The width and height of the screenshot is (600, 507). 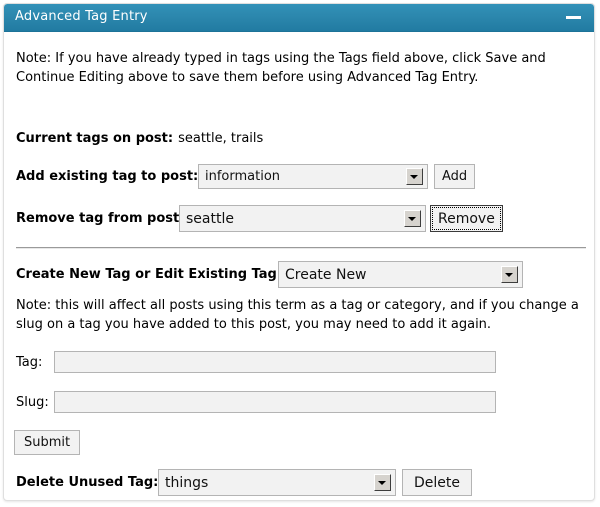 I want to click on create-or-edit-tag-label: Create New Tag or Edit Existing Tag, so click(x=146, y=274).